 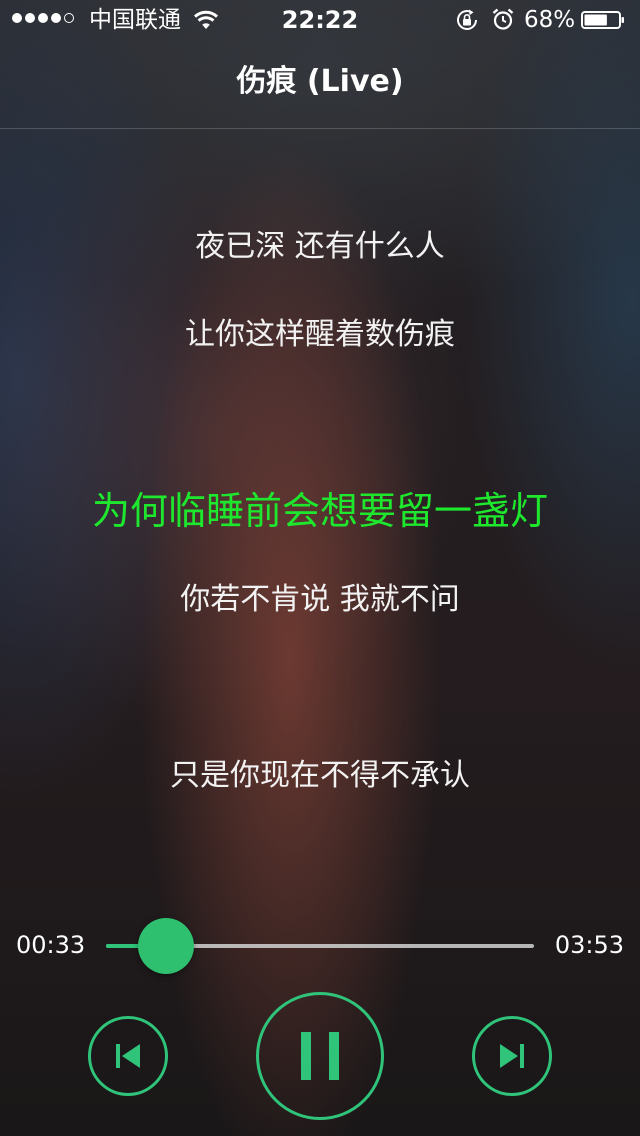 What do you see at coordinates (319, 511) in the screenshot?
I see `current-lyric-line: 为何临睡前会想要留一盏灯` at bounding box center [319, 511].